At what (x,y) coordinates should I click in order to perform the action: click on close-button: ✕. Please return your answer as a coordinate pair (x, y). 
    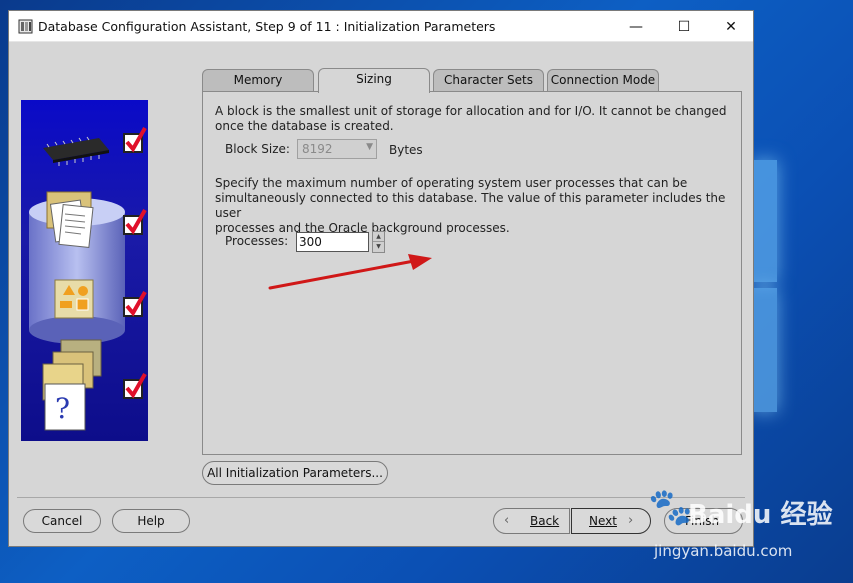
    Looking at the image, I should click on (731, 26).